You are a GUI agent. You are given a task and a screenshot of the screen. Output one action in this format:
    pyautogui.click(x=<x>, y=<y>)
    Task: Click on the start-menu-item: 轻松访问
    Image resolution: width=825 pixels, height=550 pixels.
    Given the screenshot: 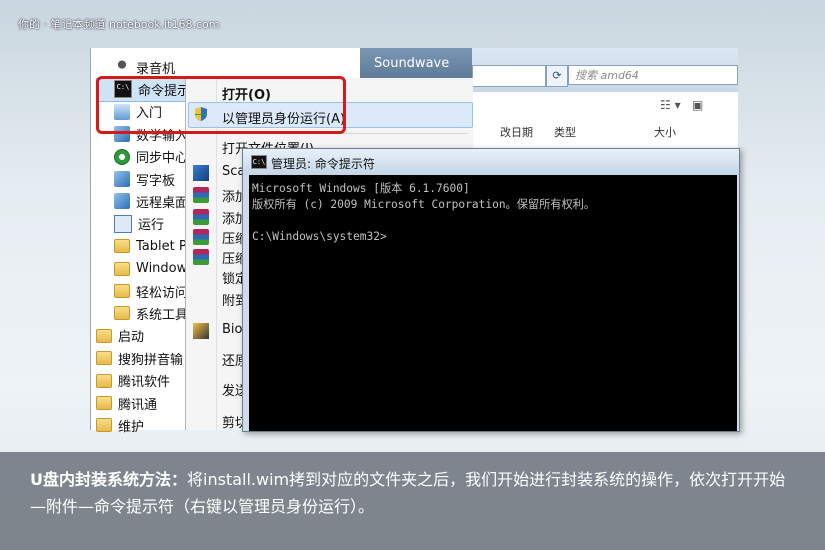 What is the action you would take?
    pyautogui.click(x=151, y=291)
    